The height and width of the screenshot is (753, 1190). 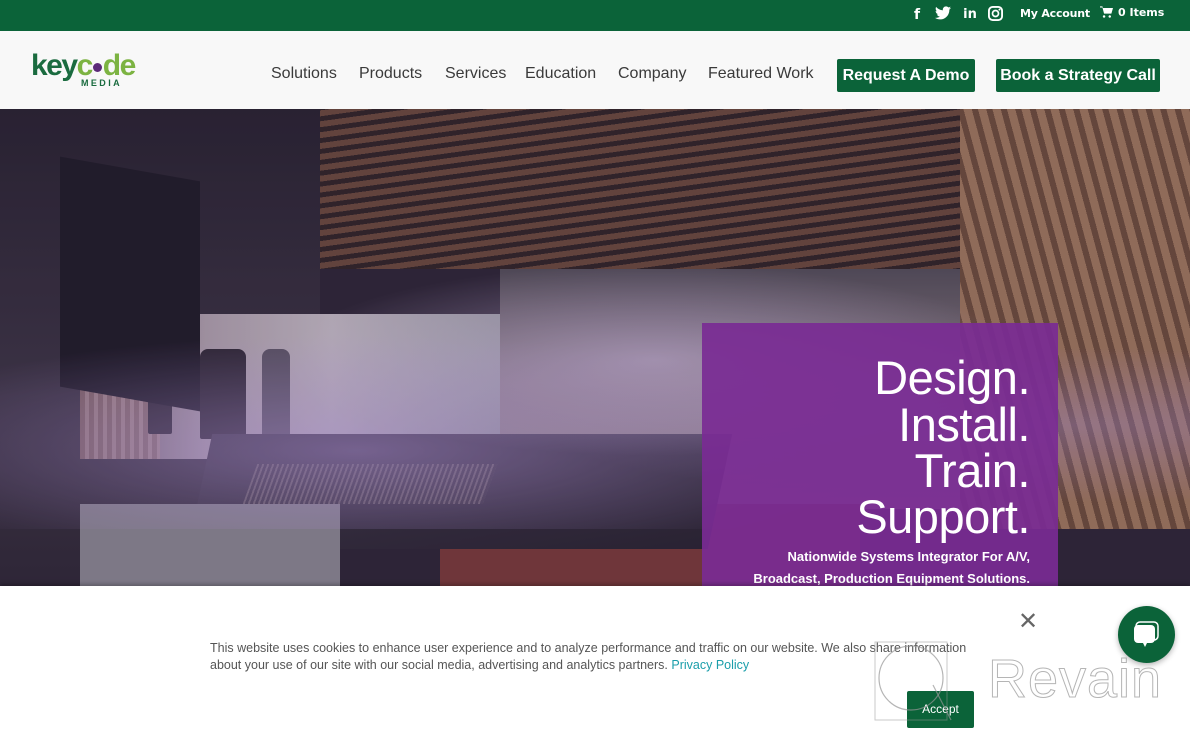 What do you see at coordinates (908, 556) in the screenshot?
I see `hero-subline-1: Nationwide Systems Integrator For A/V,` at bounding box center [908, 556].